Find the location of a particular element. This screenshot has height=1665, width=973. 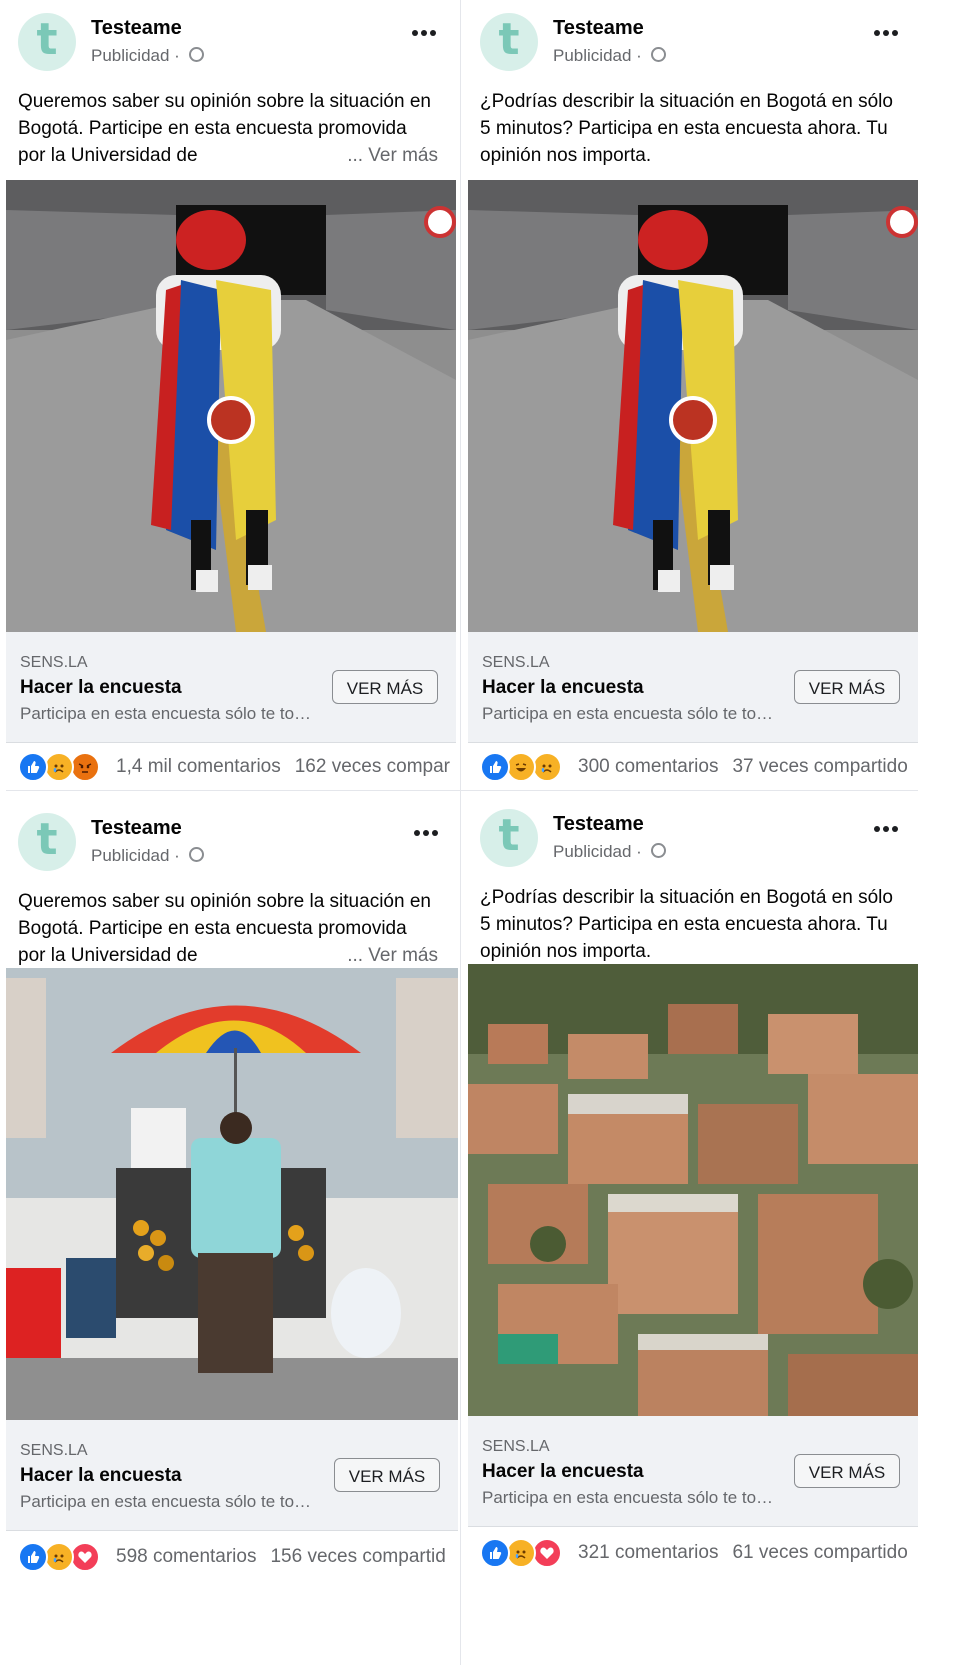

hillside-houses-image is located at coordinates (693, 1190).